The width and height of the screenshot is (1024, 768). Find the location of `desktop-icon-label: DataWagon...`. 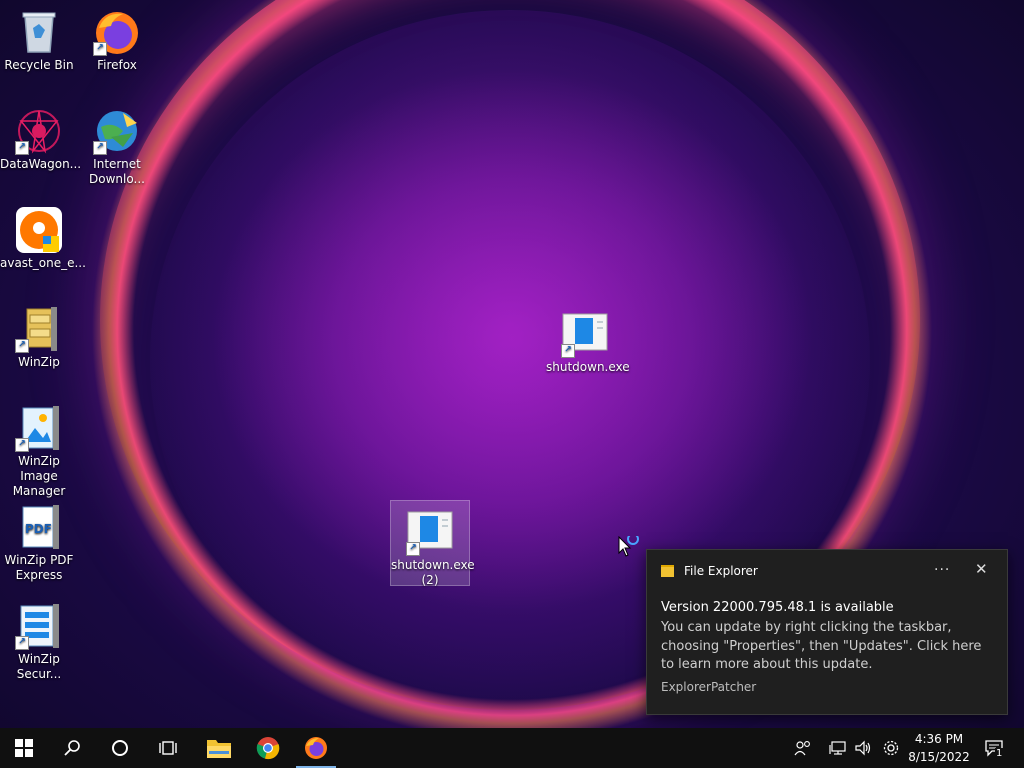

desktop-icon-label: DataWagon... is located at coordinates (41, 164).